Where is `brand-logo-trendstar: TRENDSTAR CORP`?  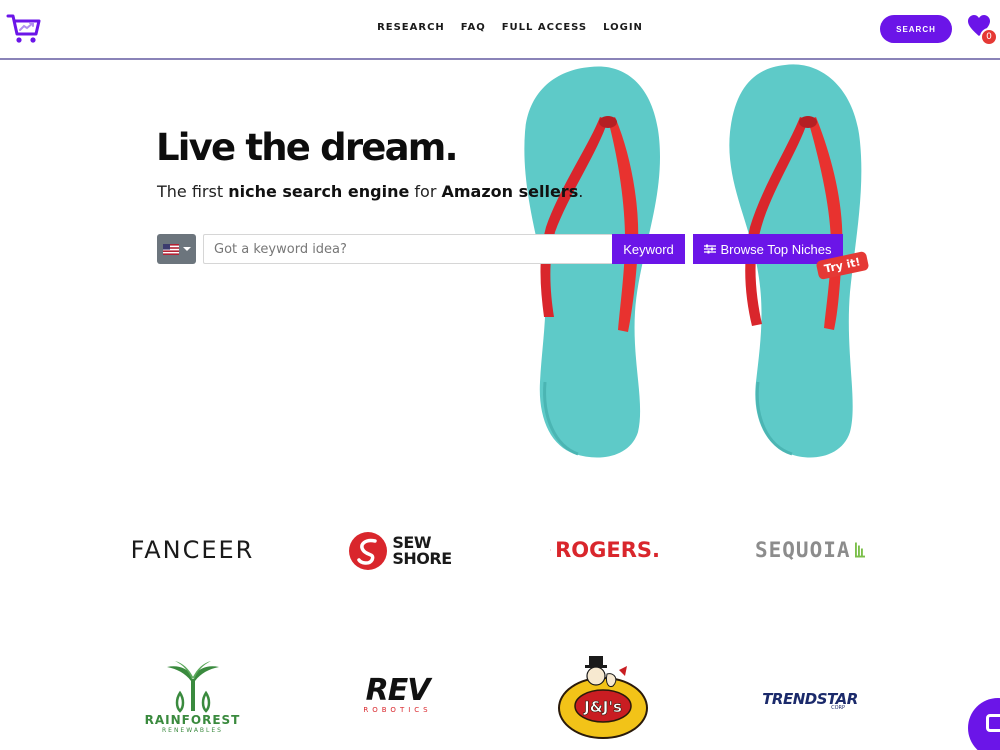 brand-logo-trendstar: TRENDSTAR CORP is located at coordinates (810, 700).